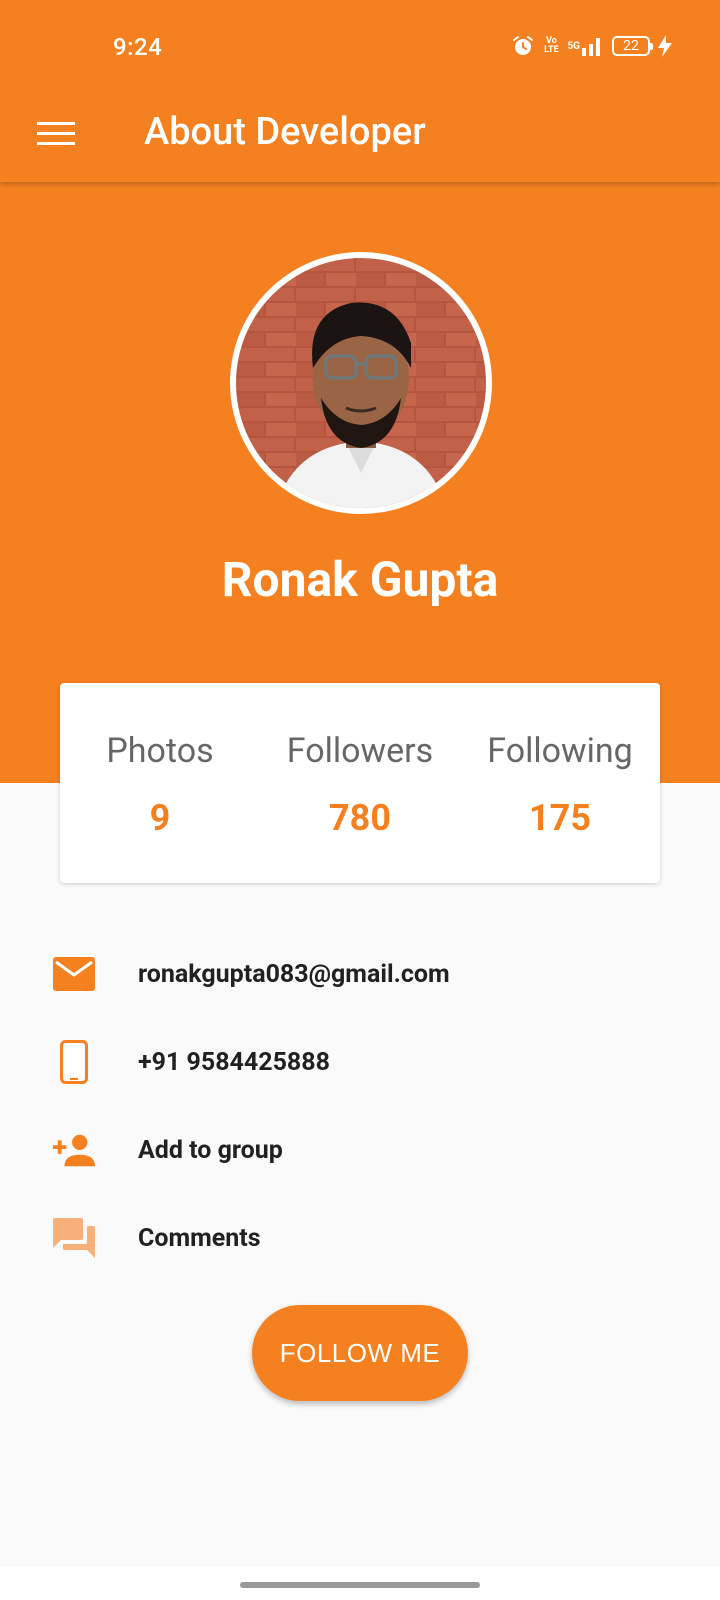 This screenshot has width=720, height=1600. Describe the element at coordinates (360, 45) in the screenshot. I see `status-bar: 9:24 Vo LTE 5G 22` at that location.